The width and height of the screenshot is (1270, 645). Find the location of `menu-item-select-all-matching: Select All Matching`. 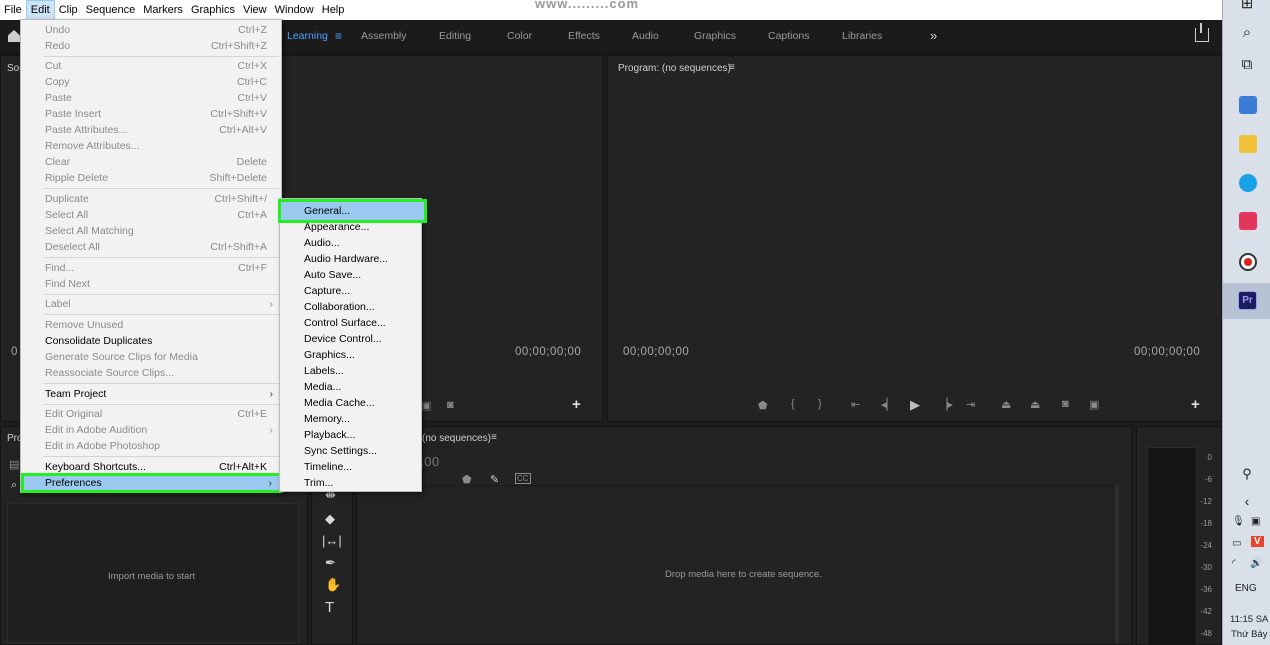

menu-item-select-all-matching: Select All Matching is located at coordinates (151, 231).